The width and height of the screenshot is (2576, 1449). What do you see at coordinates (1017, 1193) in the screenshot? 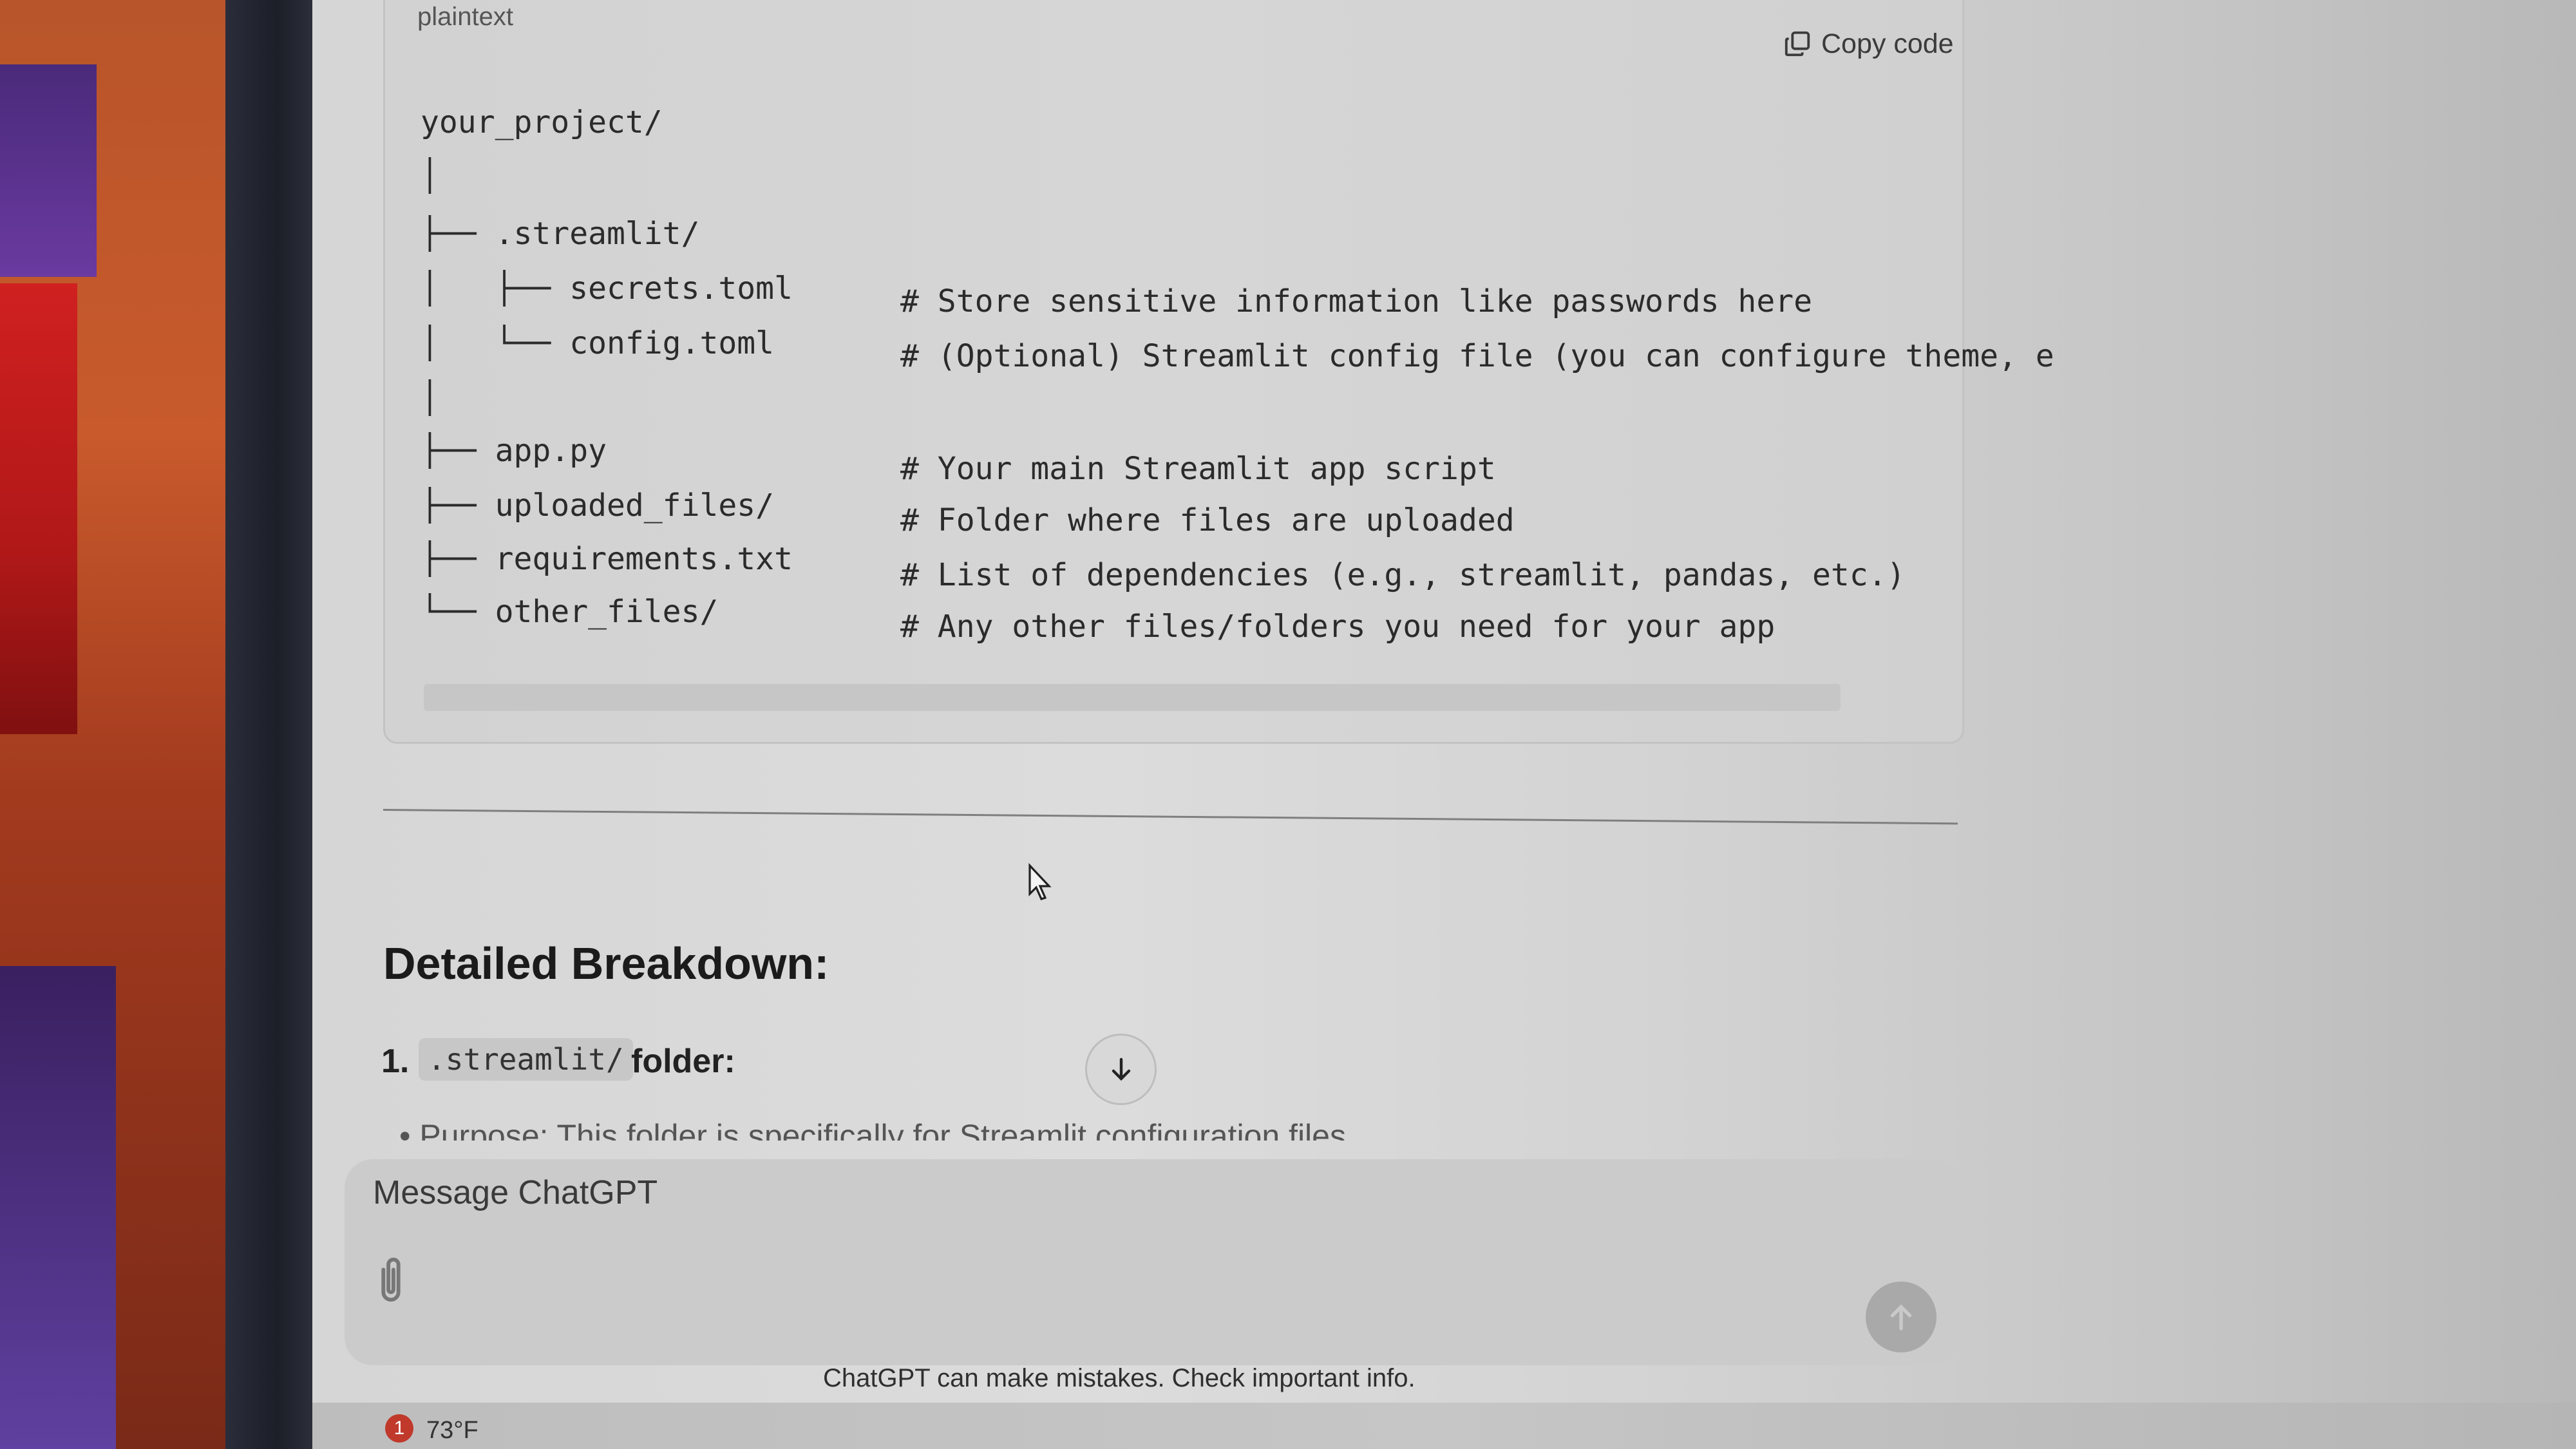
I see `message-input` at bounding box center [1017, 1193].